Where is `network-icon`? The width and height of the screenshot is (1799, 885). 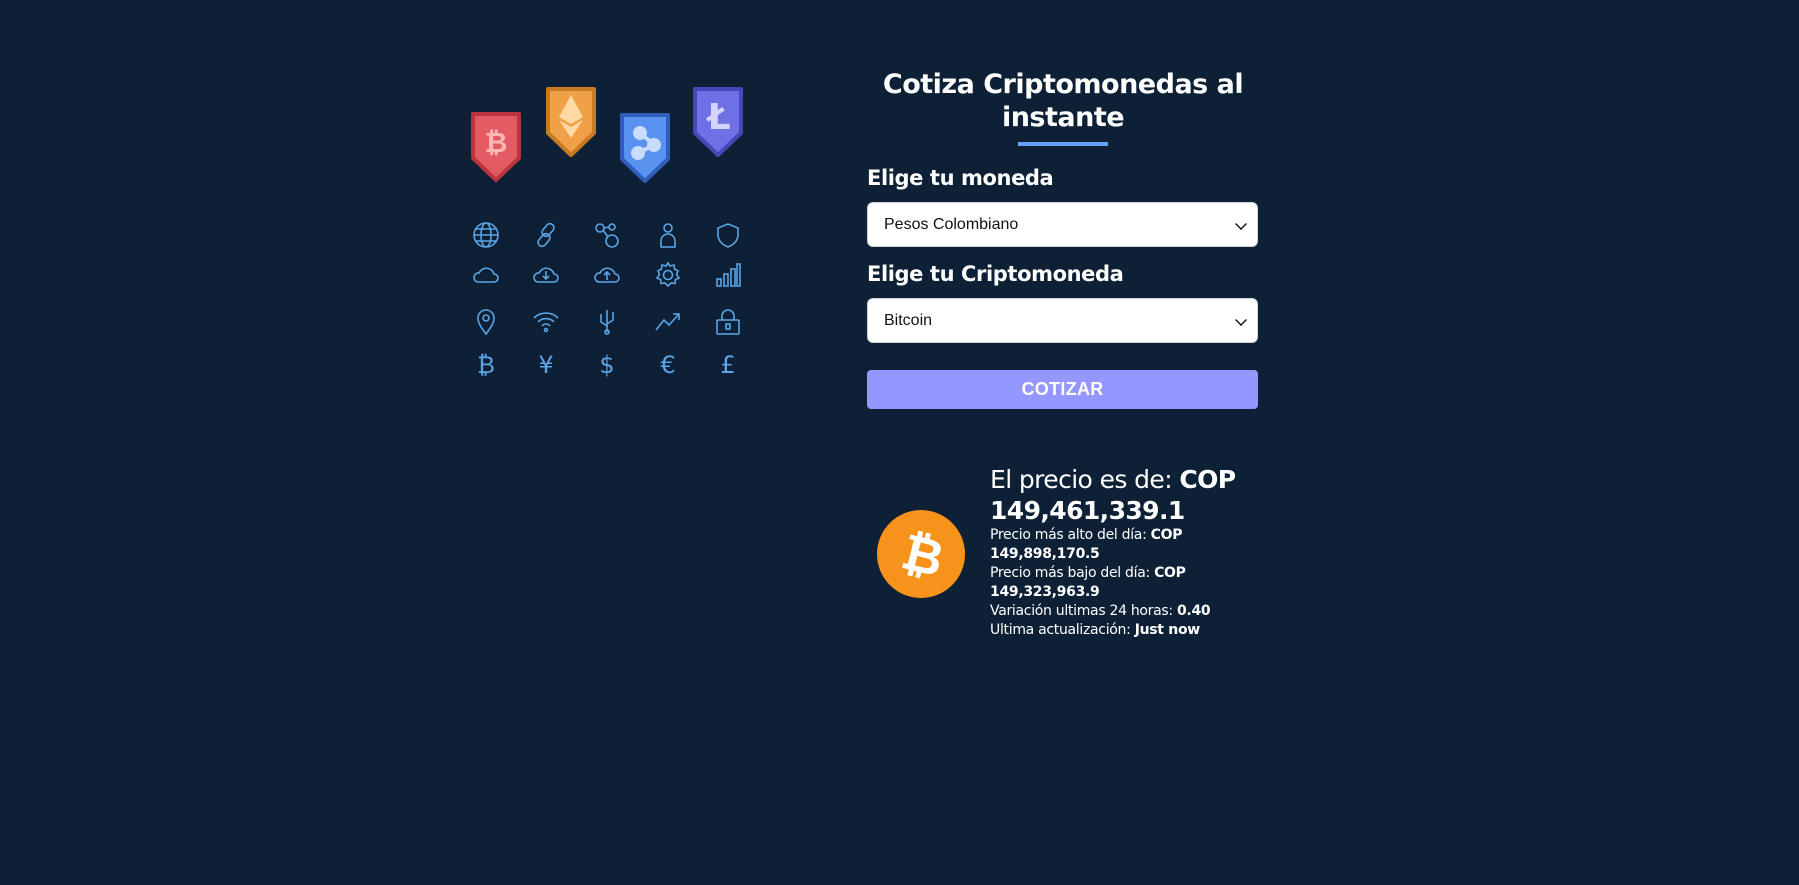
network-icon is located at coordinates (607, 235).